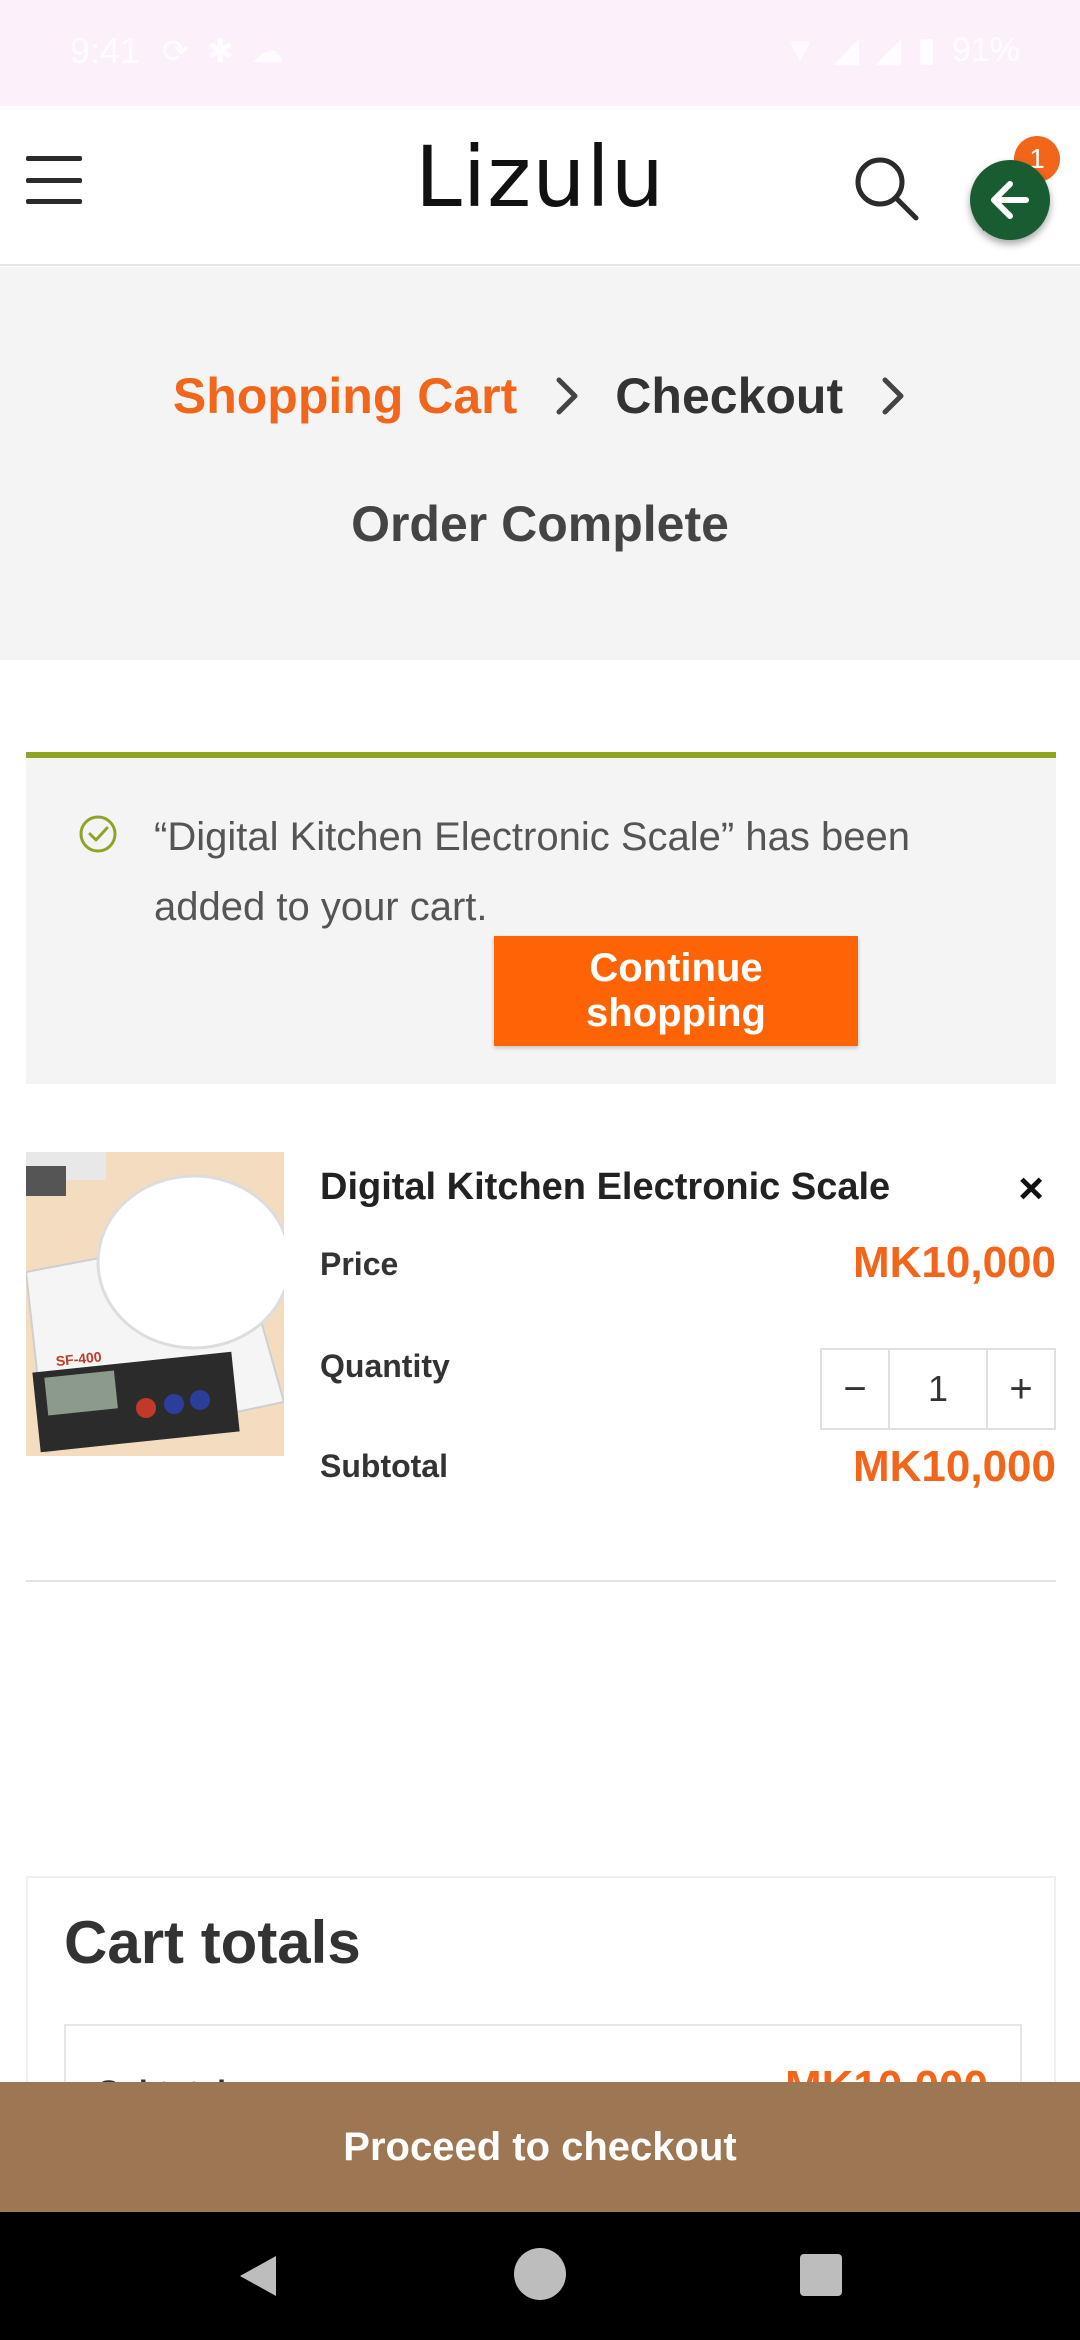 The height and width of the screenshot is (2340, 1080). Describe the element at coordinates (267, 51) in the screenshot. I see `cloud-icon: ☁` at that location.